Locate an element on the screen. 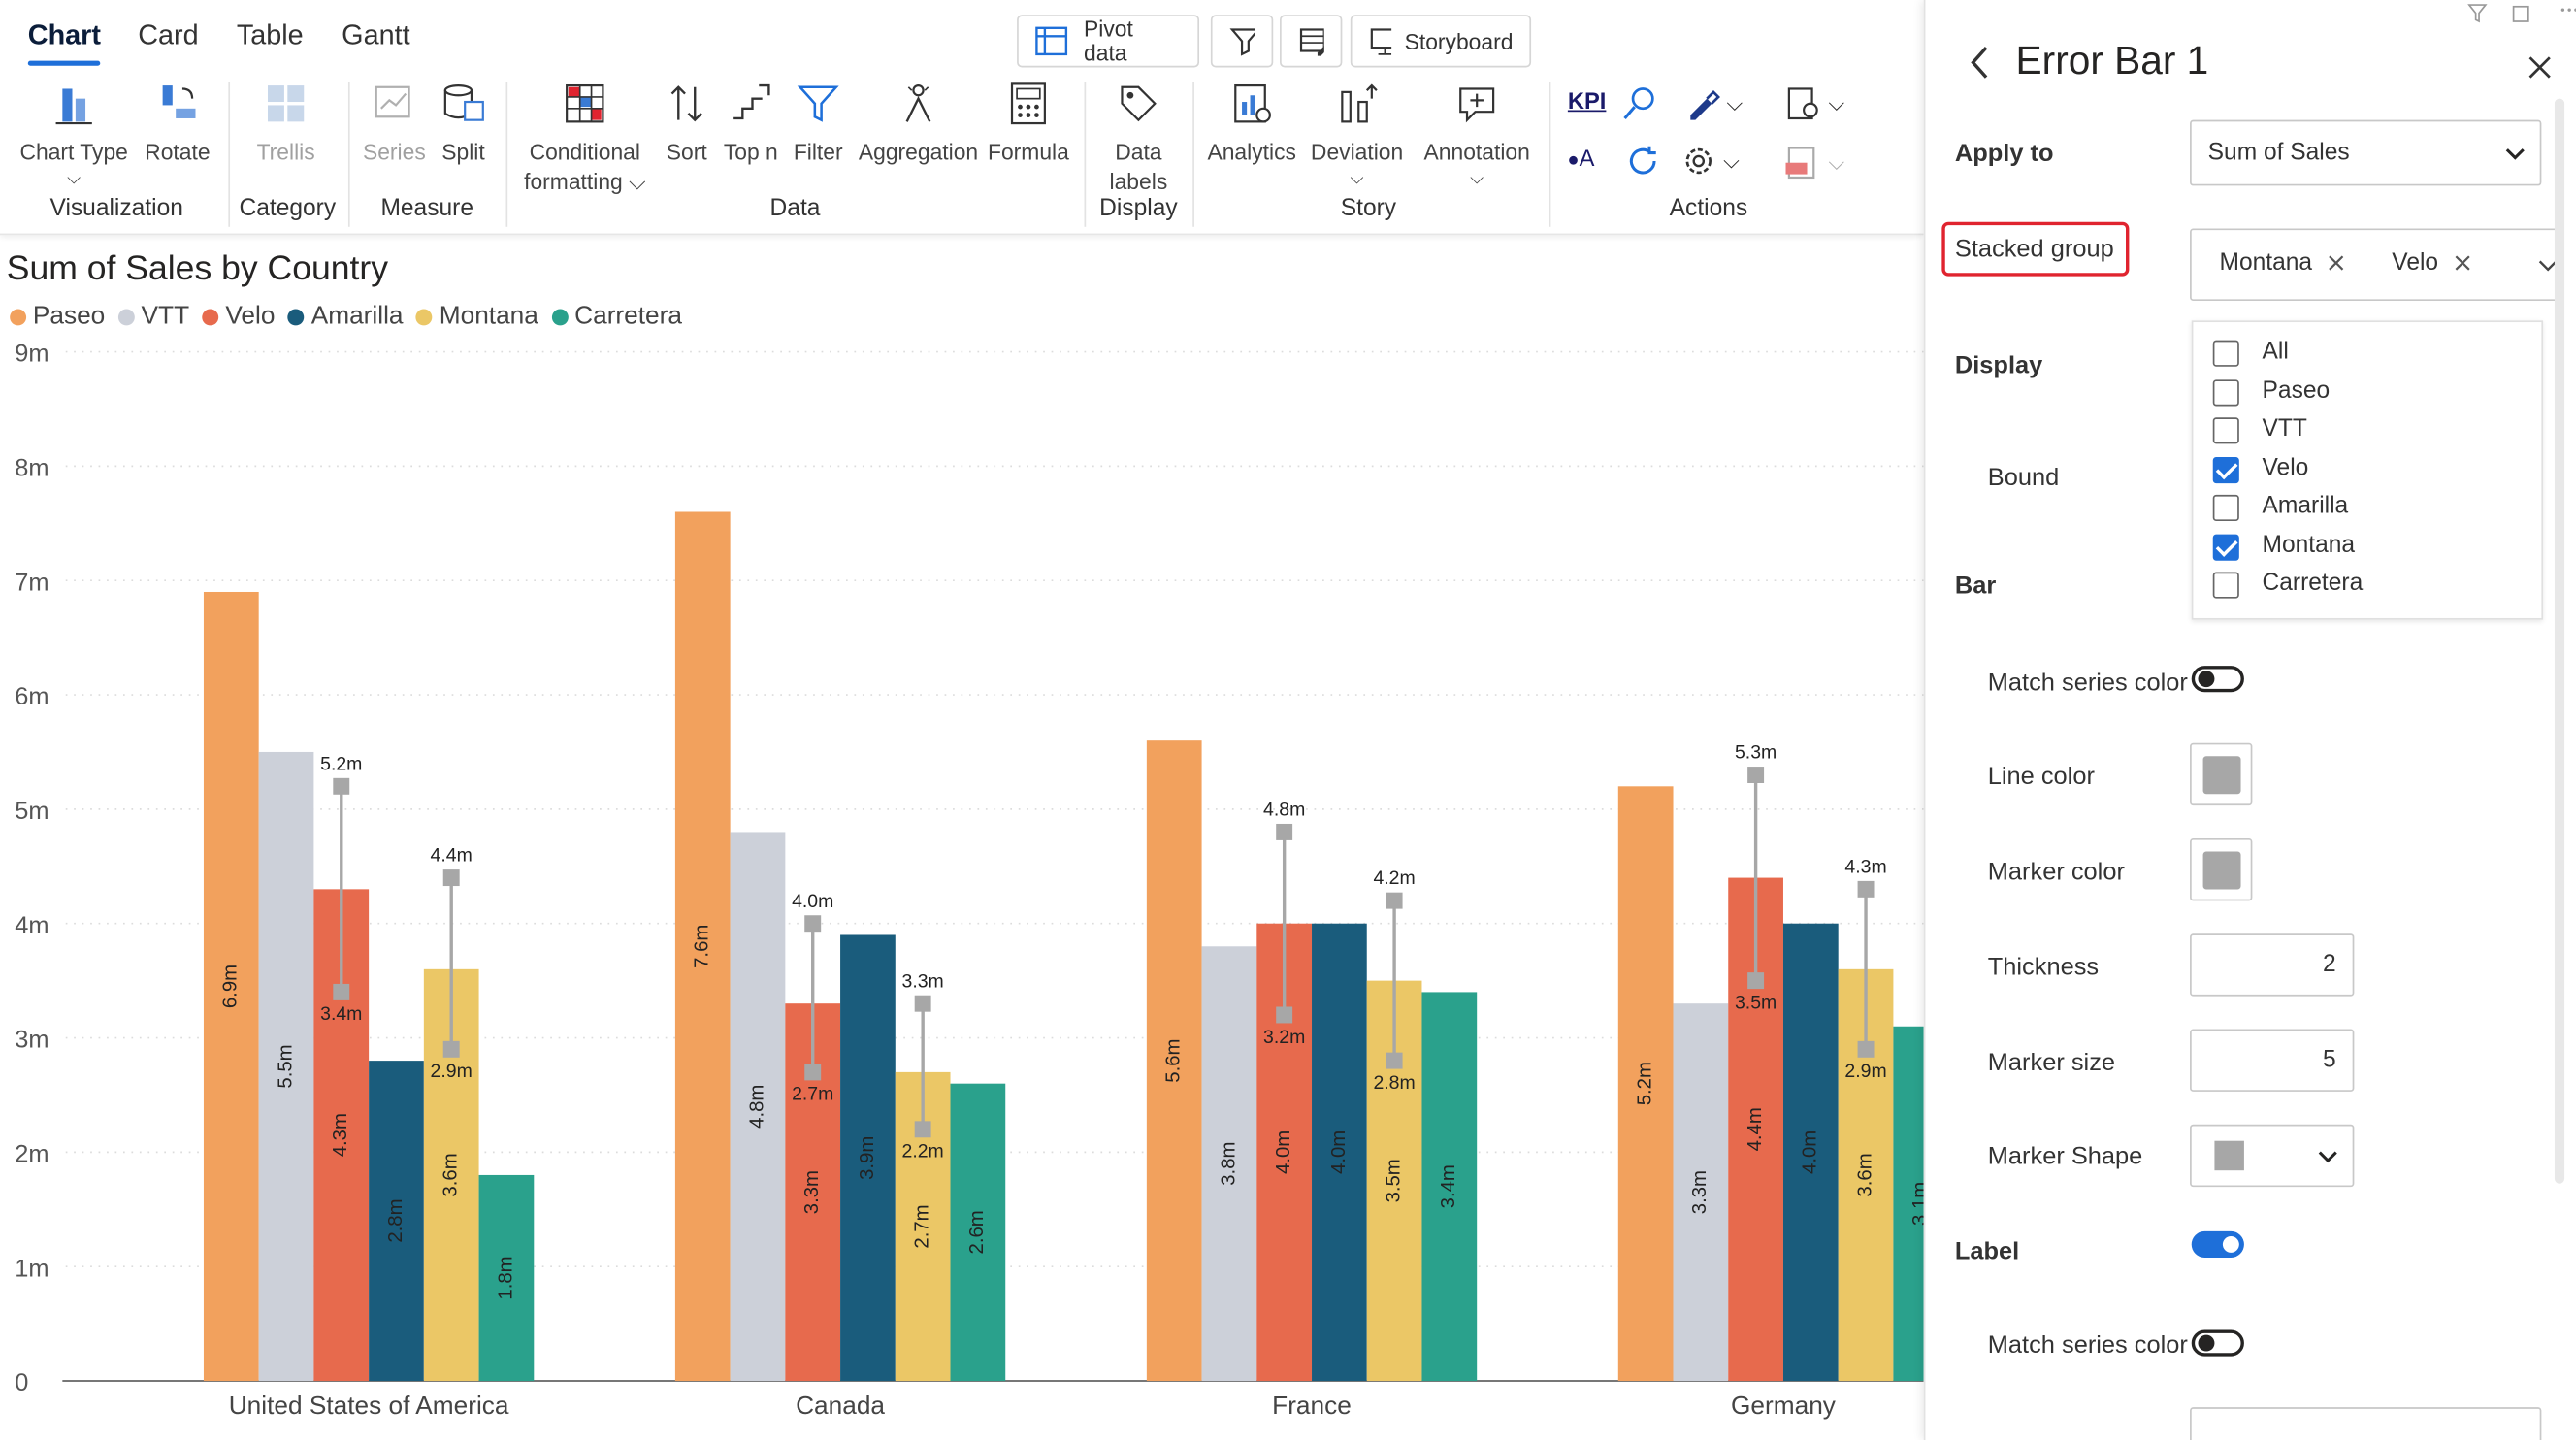  chart-legend: Paseo VTT Velo Amarilla Montana Carretera is located at coordinates (346, 317).